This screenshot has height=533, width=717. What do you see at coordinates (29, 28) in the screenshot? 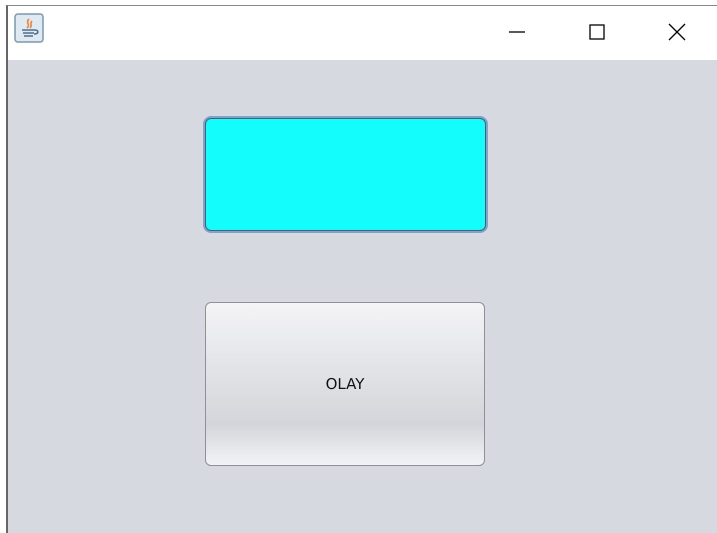
I see `java-icon` at bounding box center [29, 28].